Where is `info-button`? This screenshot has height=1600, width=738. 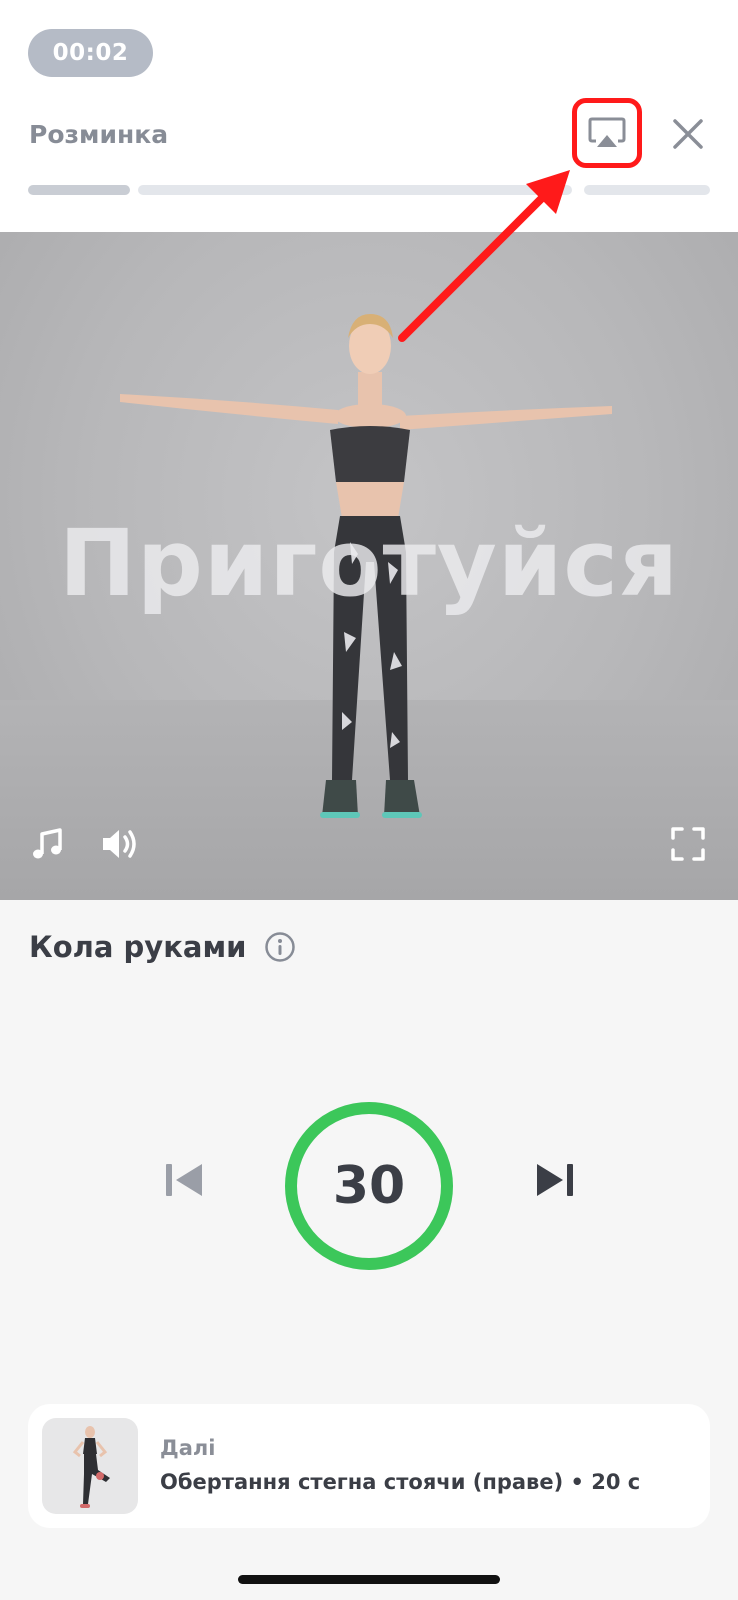
info-button is located at coordinates (280, 947).